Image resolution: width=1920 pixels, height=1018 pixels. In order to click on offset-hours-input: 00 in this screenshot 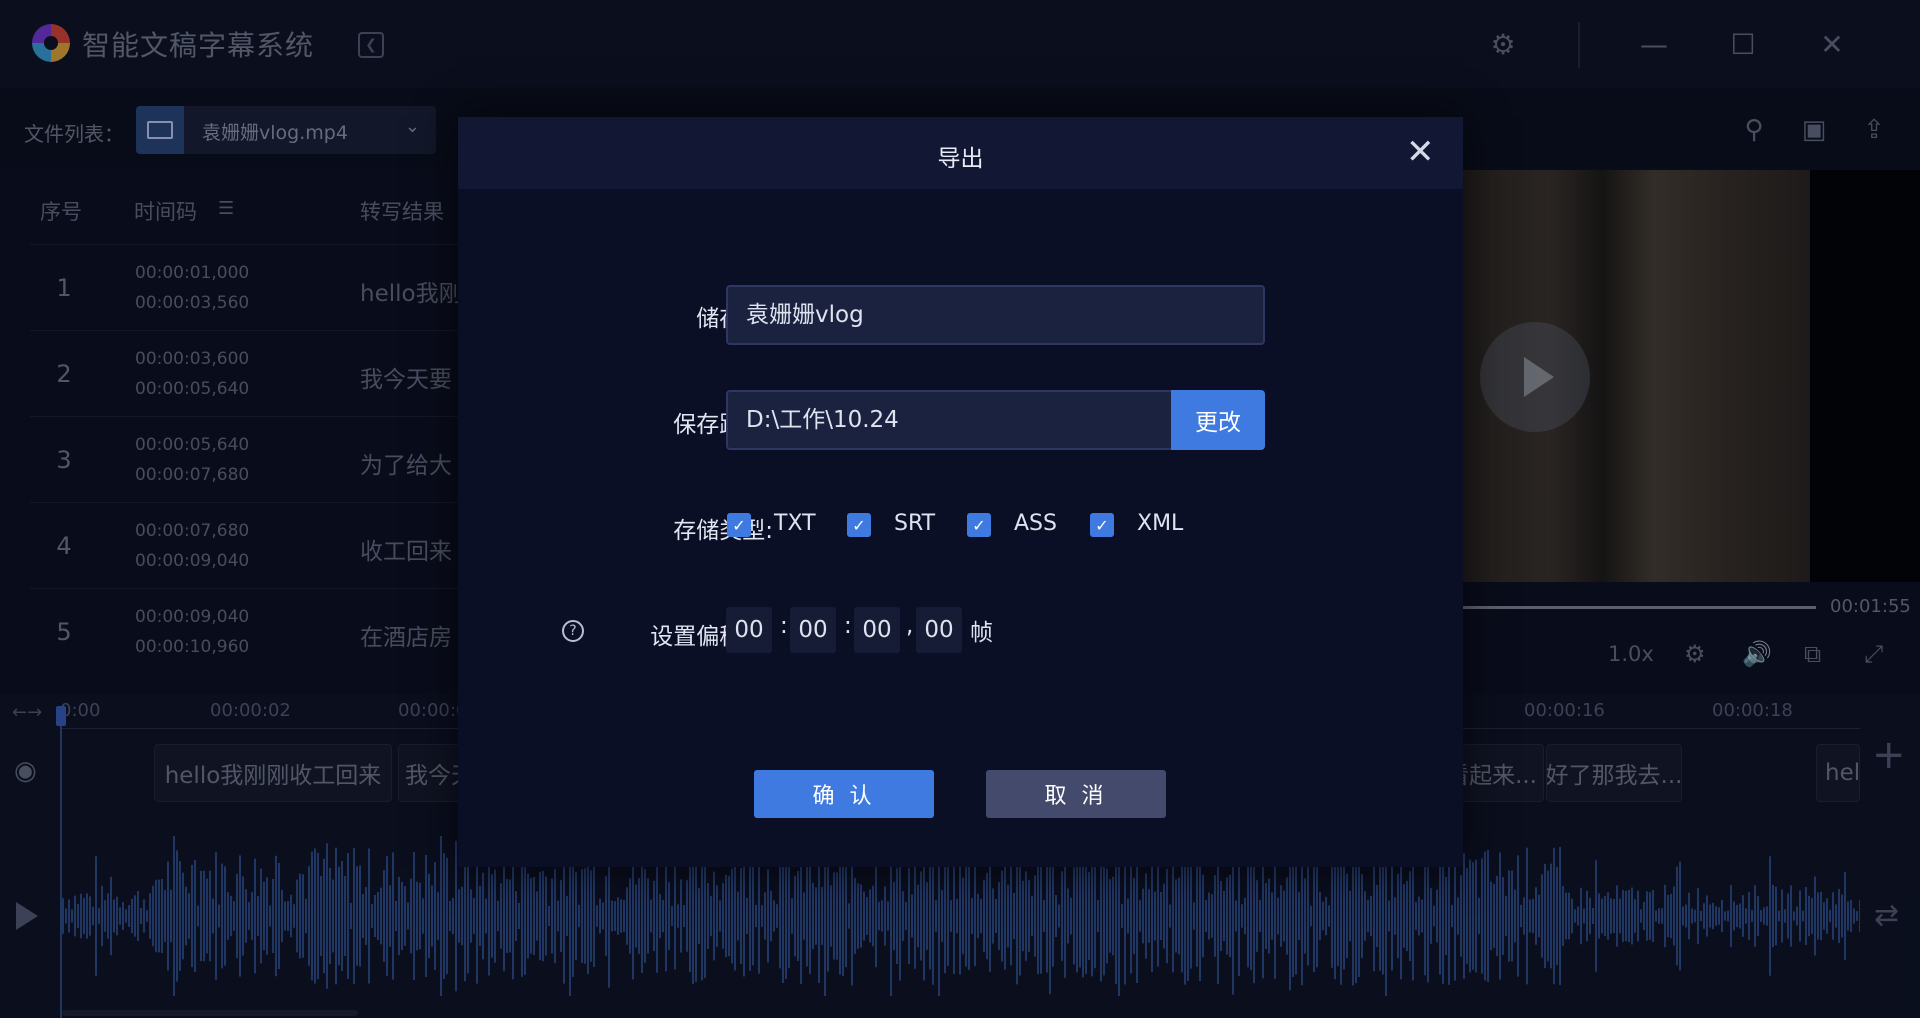, I will do `click(749, 630)`.